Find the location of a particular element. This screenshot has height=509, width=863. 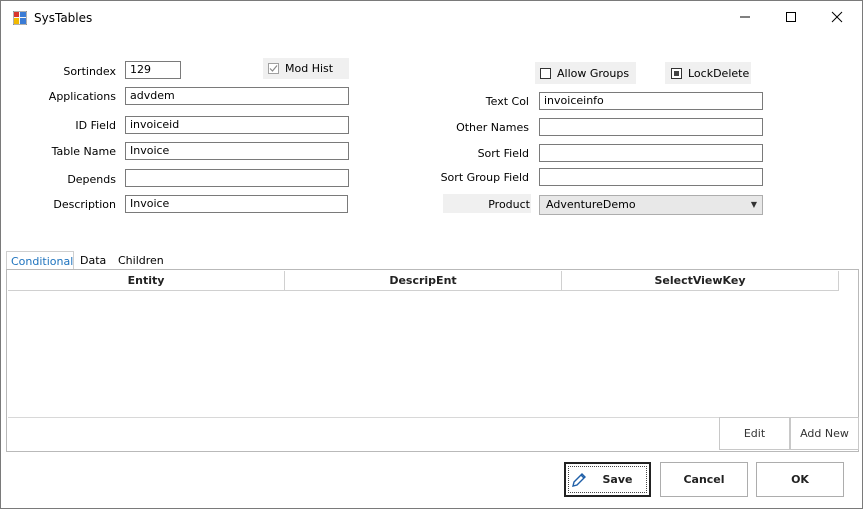

minimize-button is located at coordinates (745, 17).